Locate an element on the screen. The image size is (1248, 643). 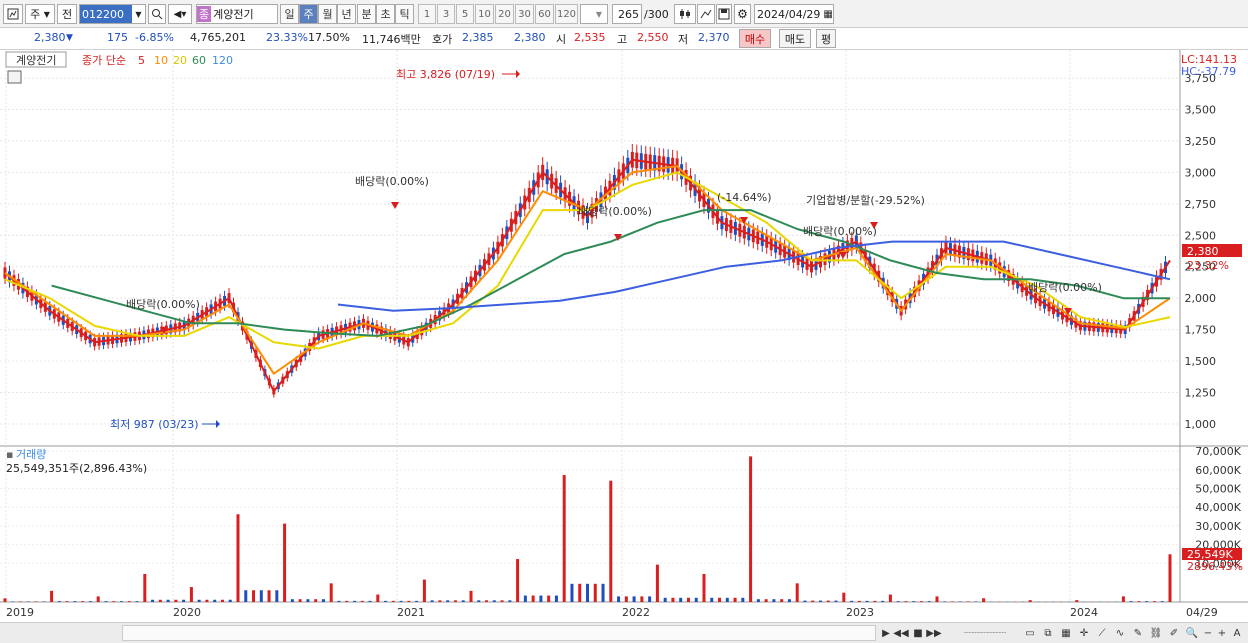
interval-30-button: 30 is located at coordinates (524, 14).